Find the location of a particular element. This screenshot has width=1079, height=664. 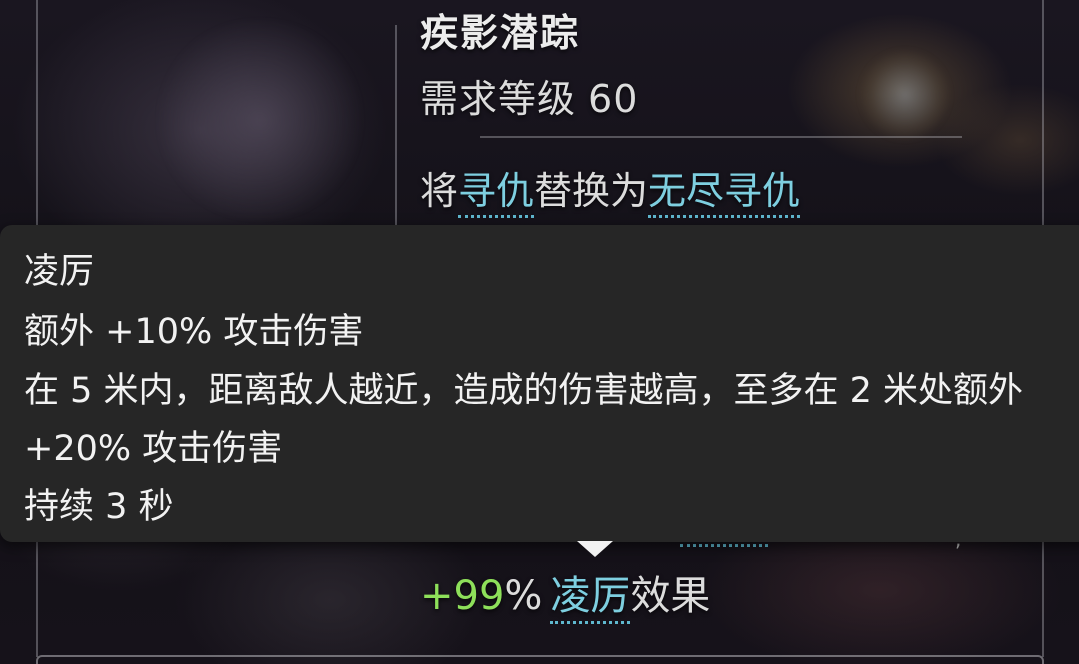

bottom-panel-edge is located at coordinates (540, 659).